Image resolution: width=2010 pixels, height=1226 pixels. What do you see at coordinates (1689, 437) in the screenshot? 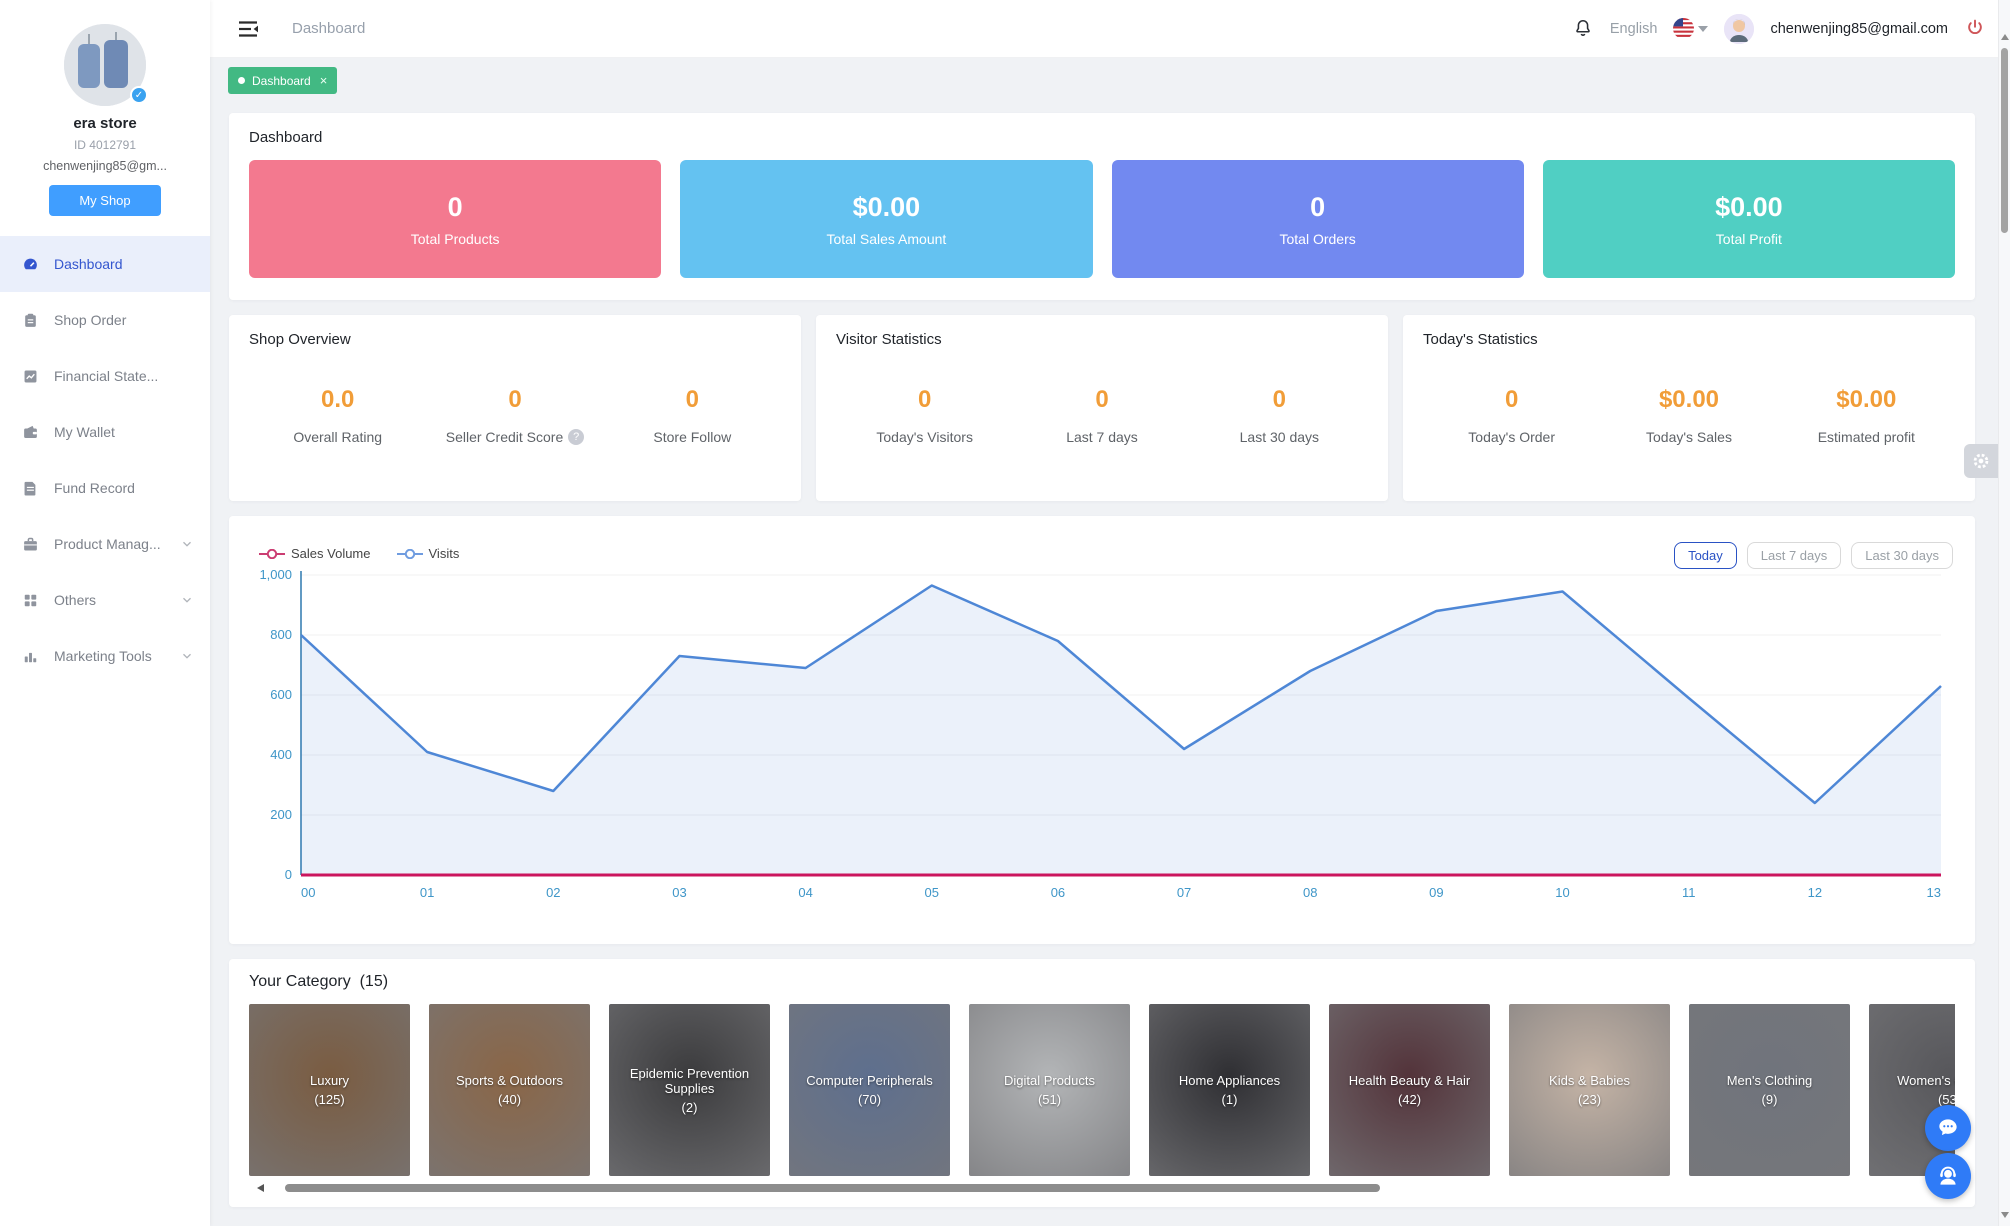
I see `metric-label: Today's Sales` at bounding box center [1689, 437].